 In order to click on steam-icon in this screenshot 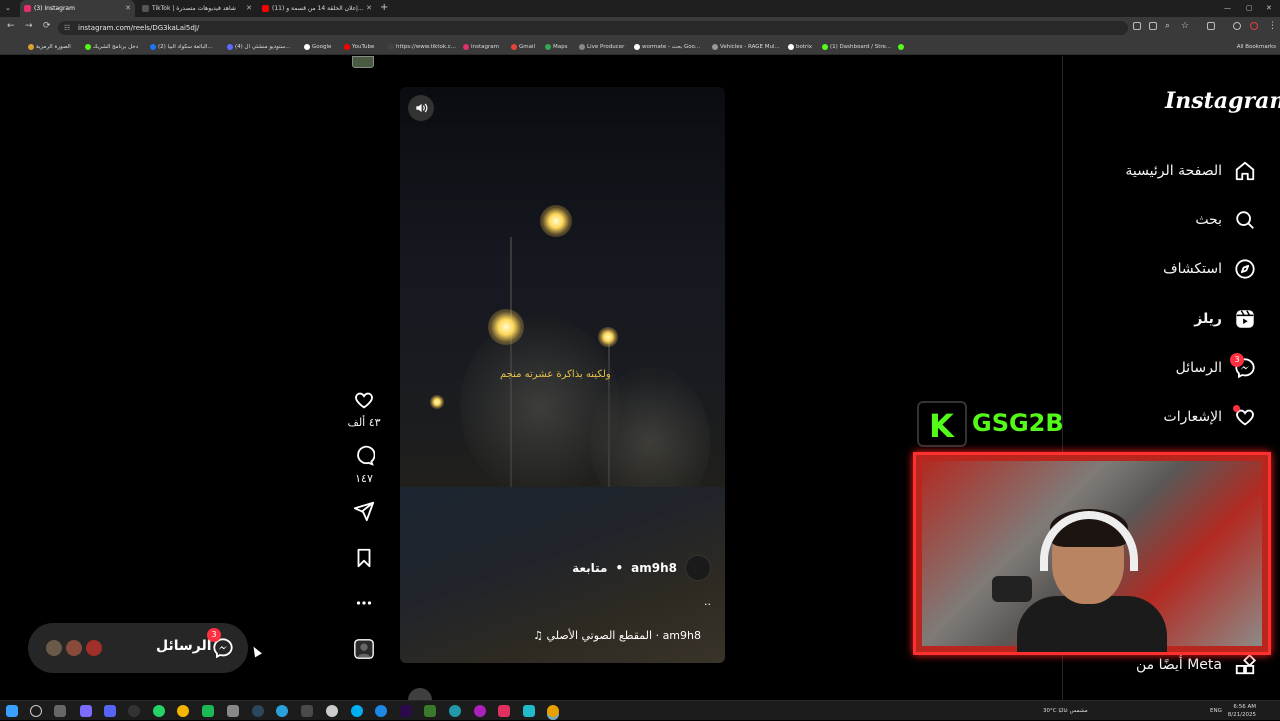, I will do `click(258, 711)`.